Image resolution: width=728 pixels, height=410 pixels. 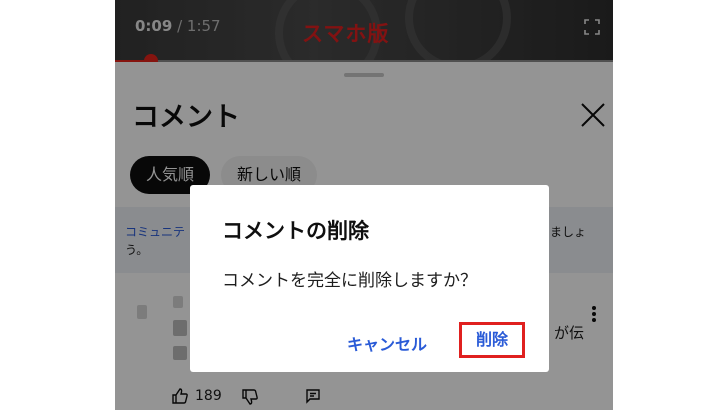 I want to click on cancel-button: キャンセル, so click(x=387, y=343).